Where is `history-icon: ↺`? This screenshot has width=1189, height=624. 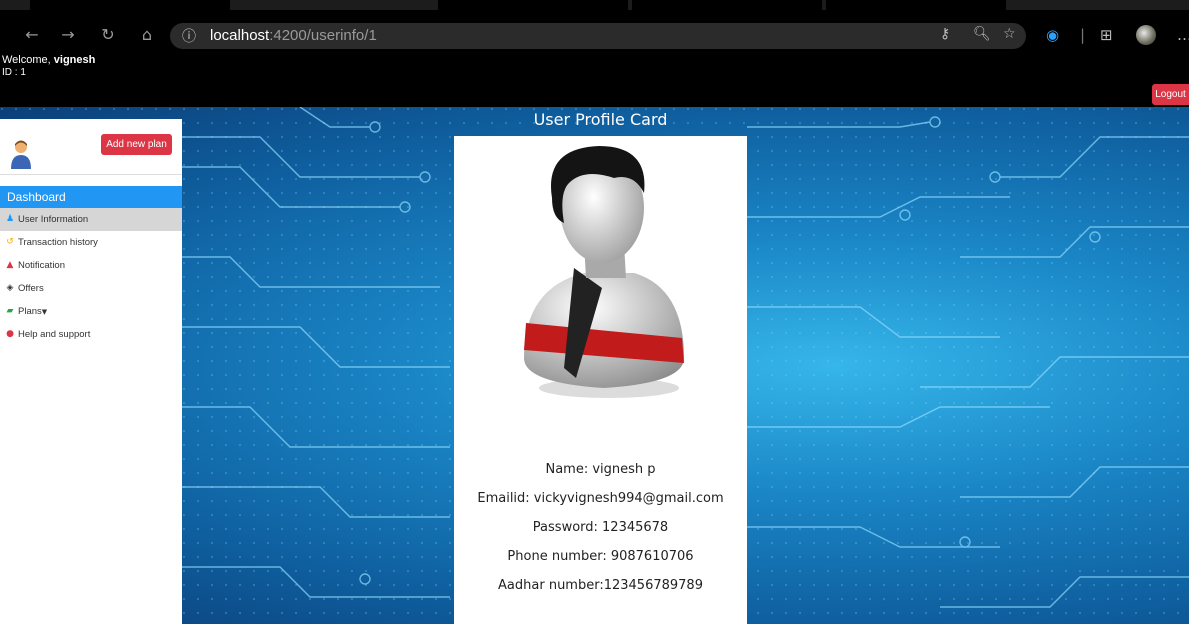
history-icon: ↺ is located at coordinates (10, 242).